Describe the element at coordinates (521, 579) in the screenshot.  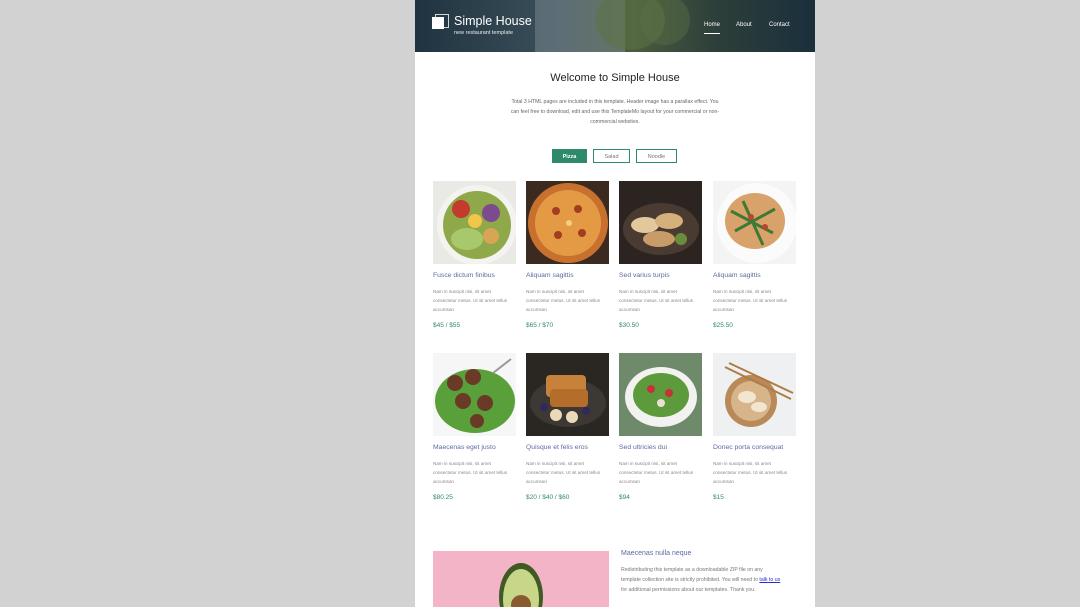
I see `avocado-image` at that location.